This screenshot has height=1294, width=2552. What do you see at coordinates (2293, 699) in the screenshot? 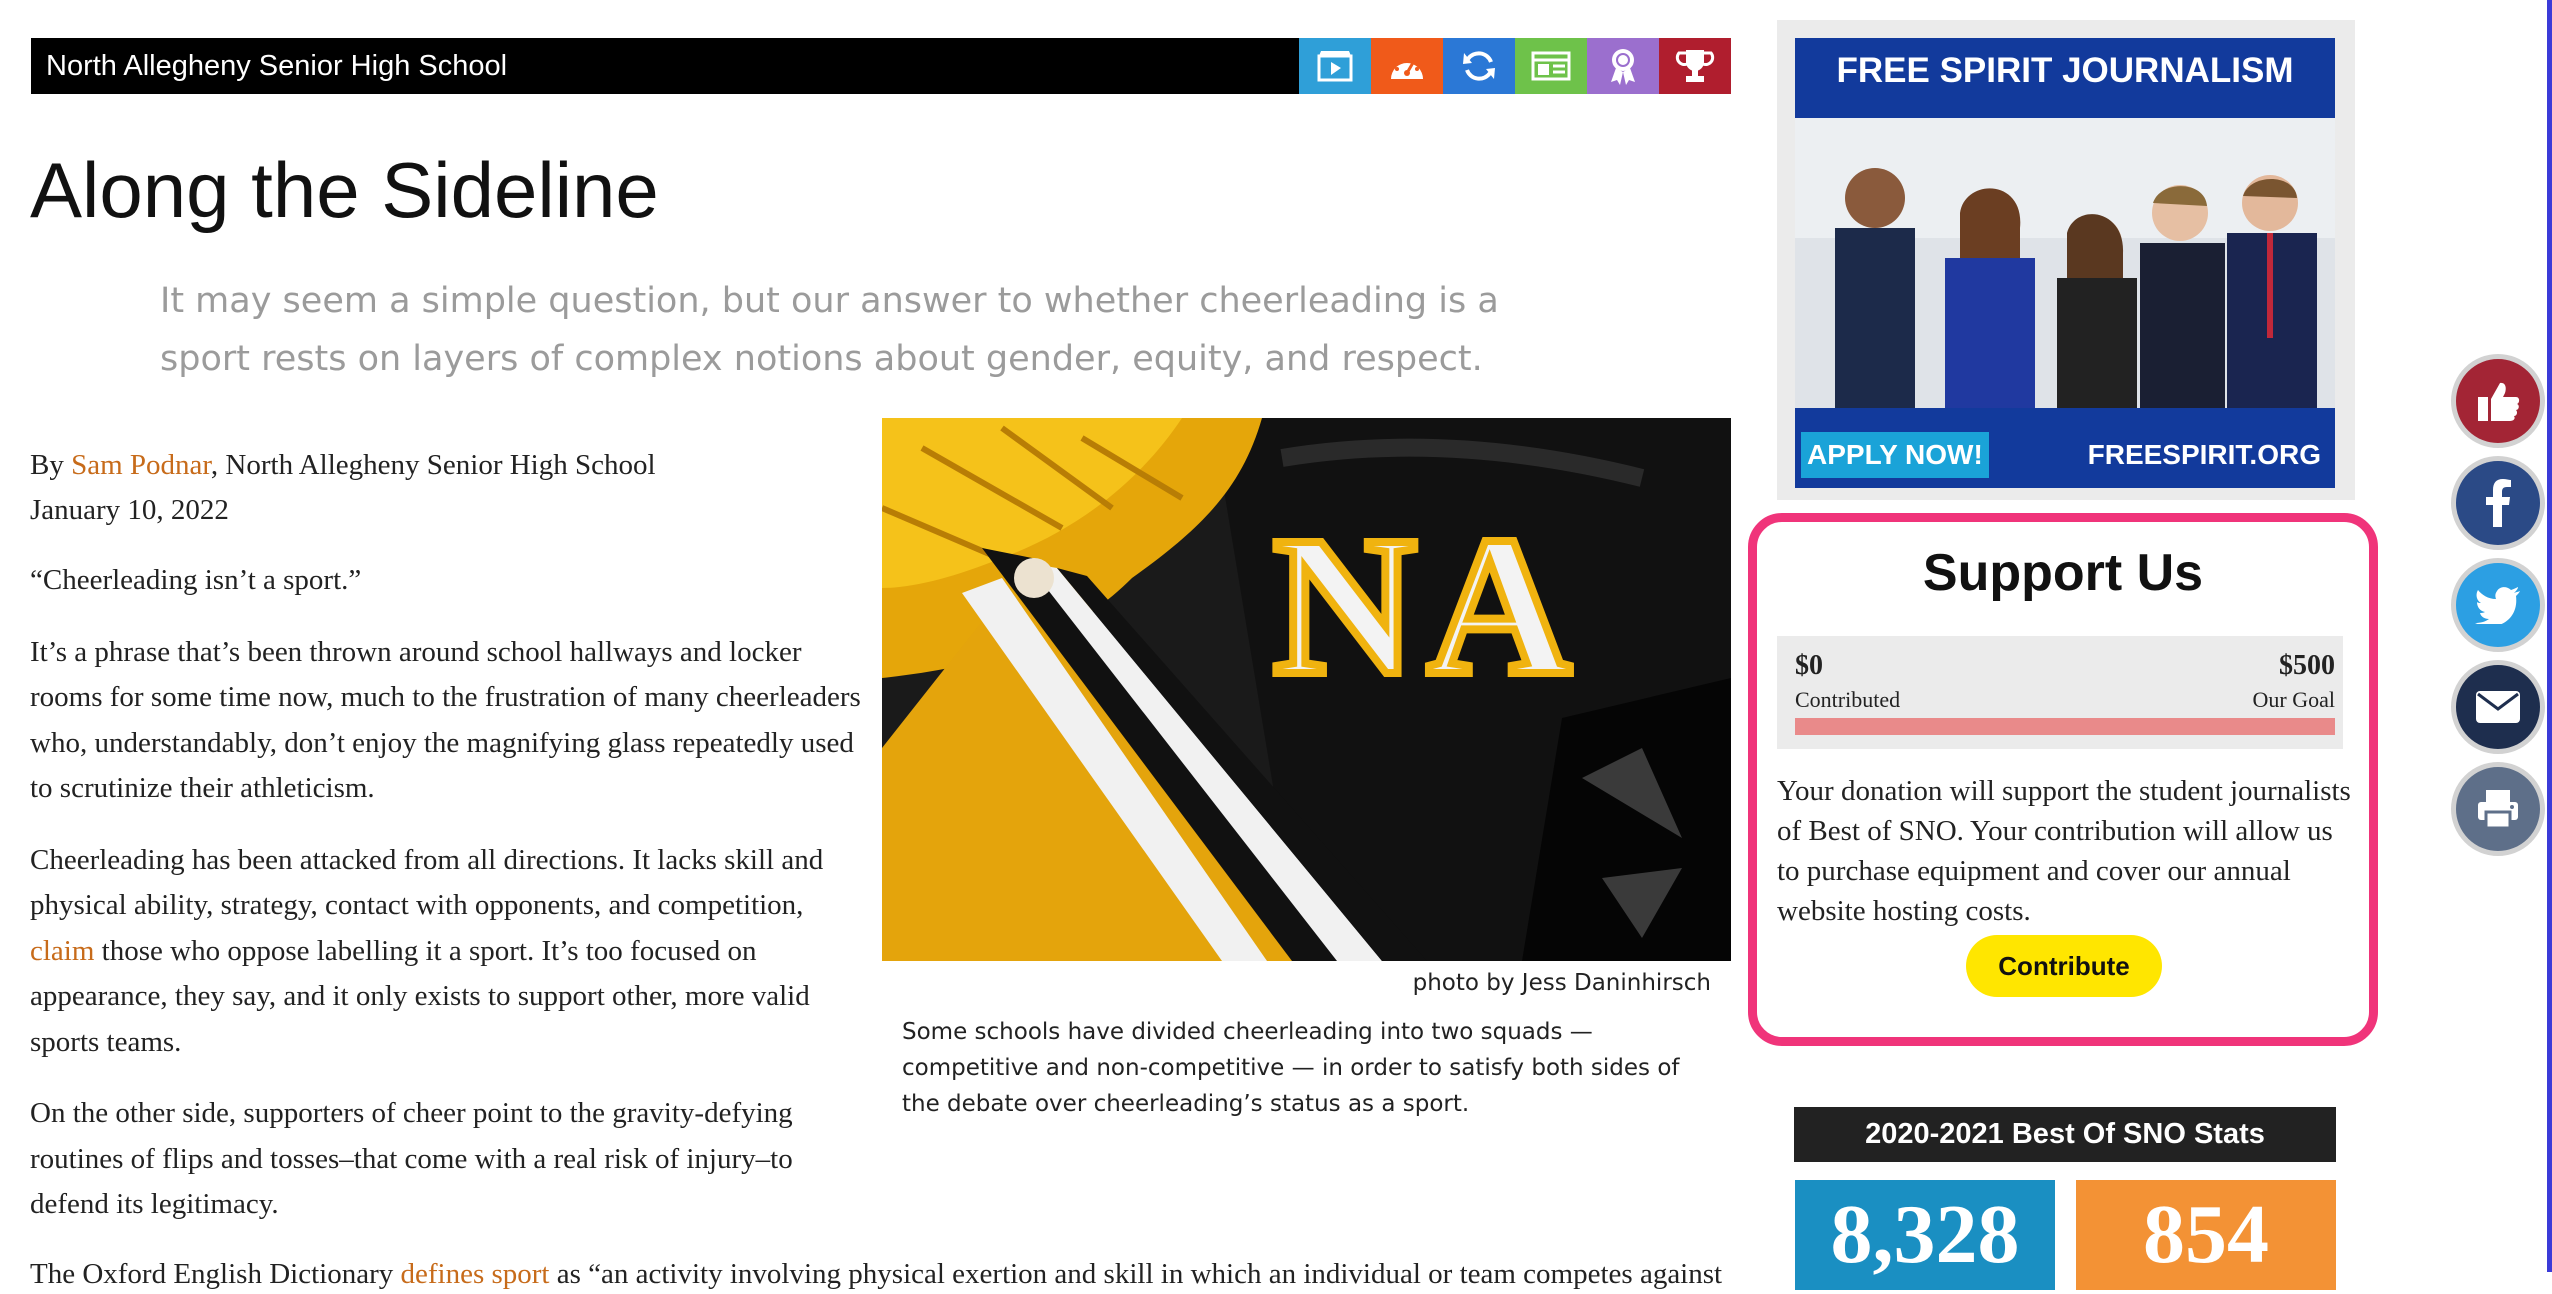
I see `goal-label: Our Goal` at bounding box center [2293, 699].